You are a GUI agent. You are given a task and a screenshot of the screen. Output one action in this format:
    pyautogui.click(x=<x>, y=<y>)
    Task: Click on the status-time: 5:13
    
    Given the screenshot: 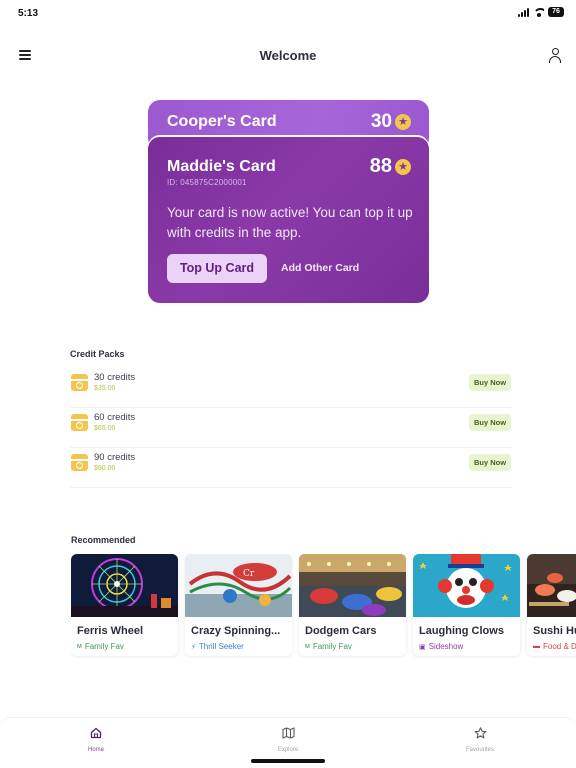 What is the action you would take?
    pyautogui.click(x=28, y=13)
    